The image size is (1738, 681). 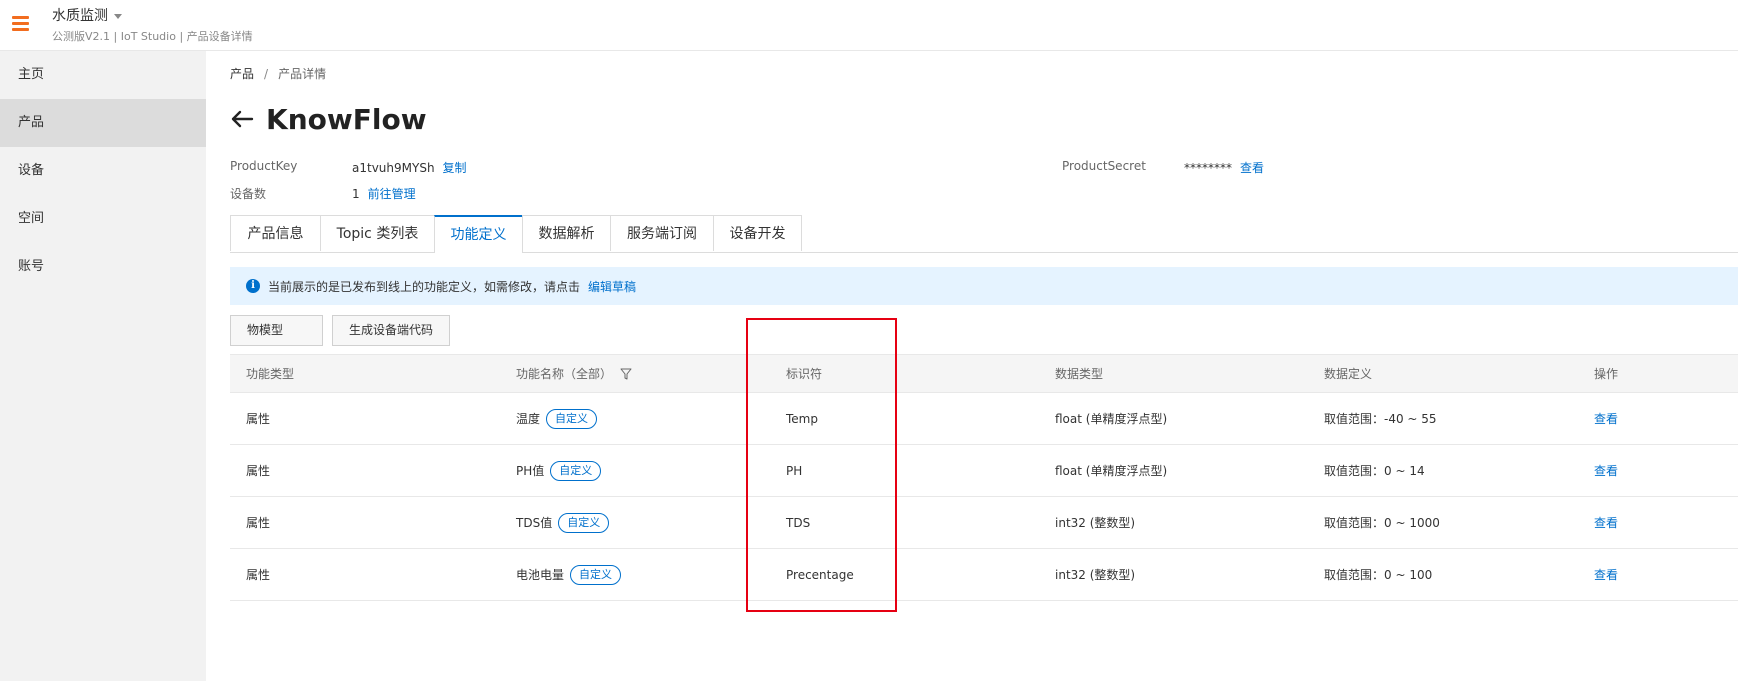 What do you see at coordinates (1382, 523) in the screenshot?
I see `row-data-definition: 取值范围：0 ~ 1000` at bounding box center [1382, 523].